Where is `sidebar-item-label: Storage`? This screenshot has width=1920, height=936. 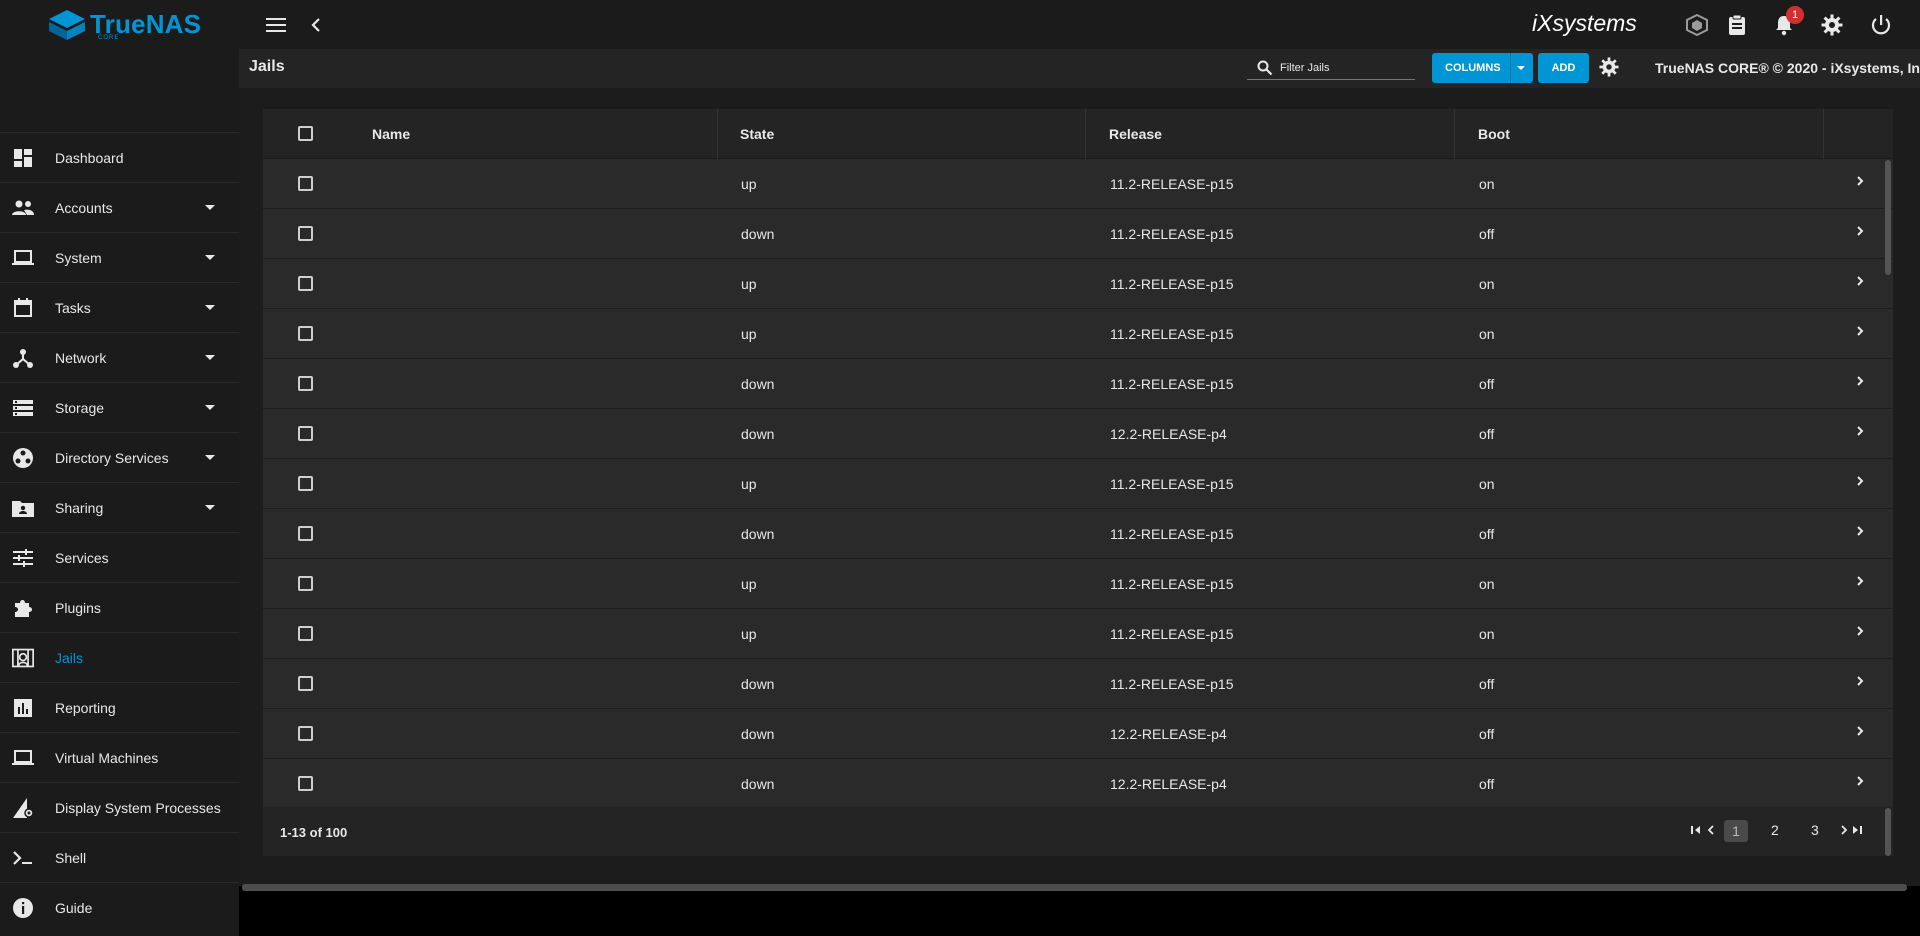 sidebar-item-label: Storage is located at coordinates (80, 407).